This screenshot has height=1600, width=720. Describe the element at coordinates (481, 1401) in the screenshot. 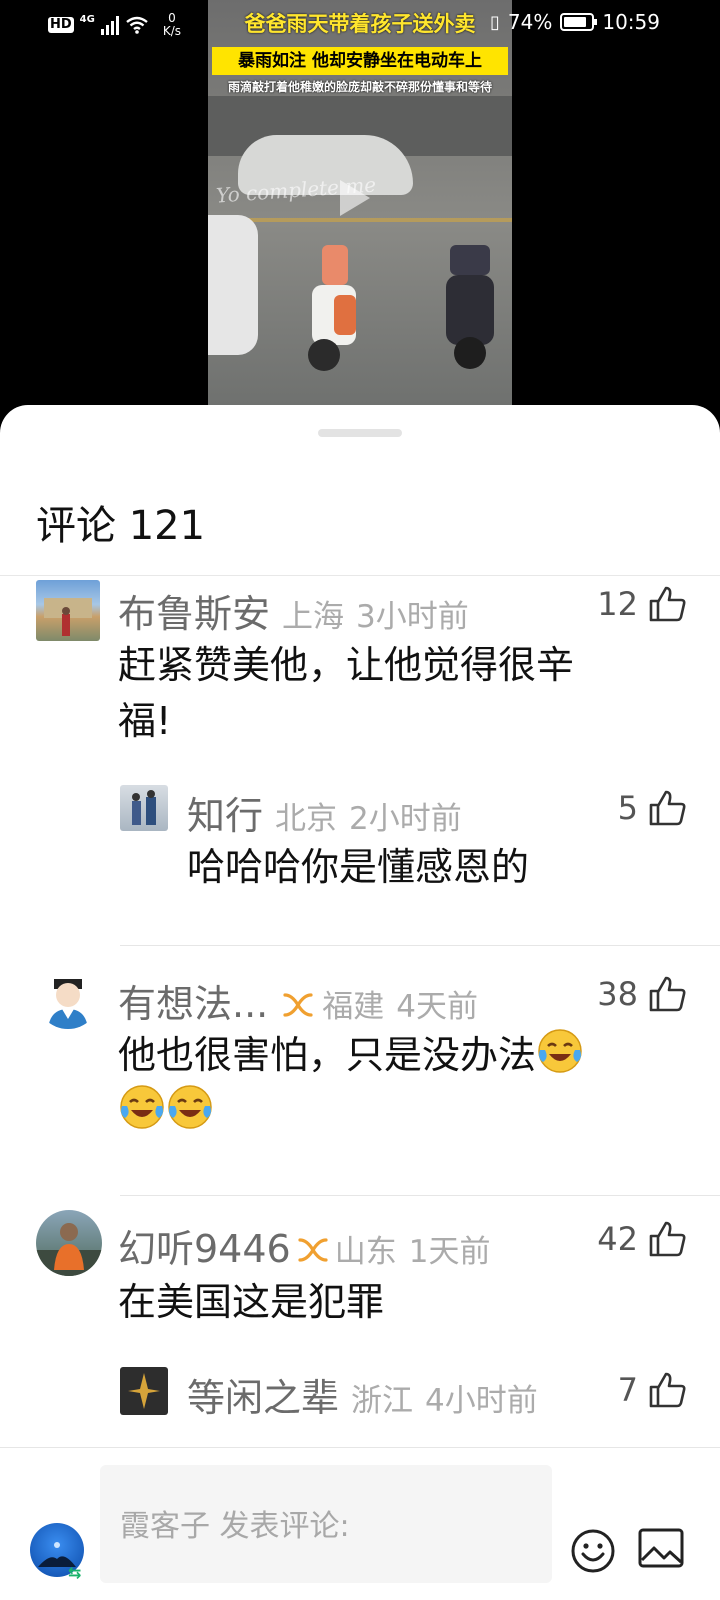

I see `reply-time: 4小时前` at that location.